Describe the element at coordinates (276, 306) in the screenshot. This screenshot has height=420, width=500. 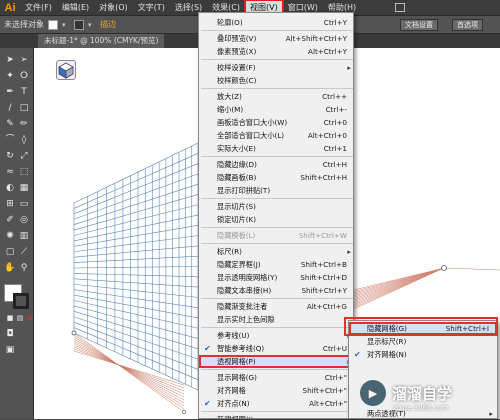
I see `view-menu-item: 隐藏渐变批注者 Alt+Ctrl+G` at that location.